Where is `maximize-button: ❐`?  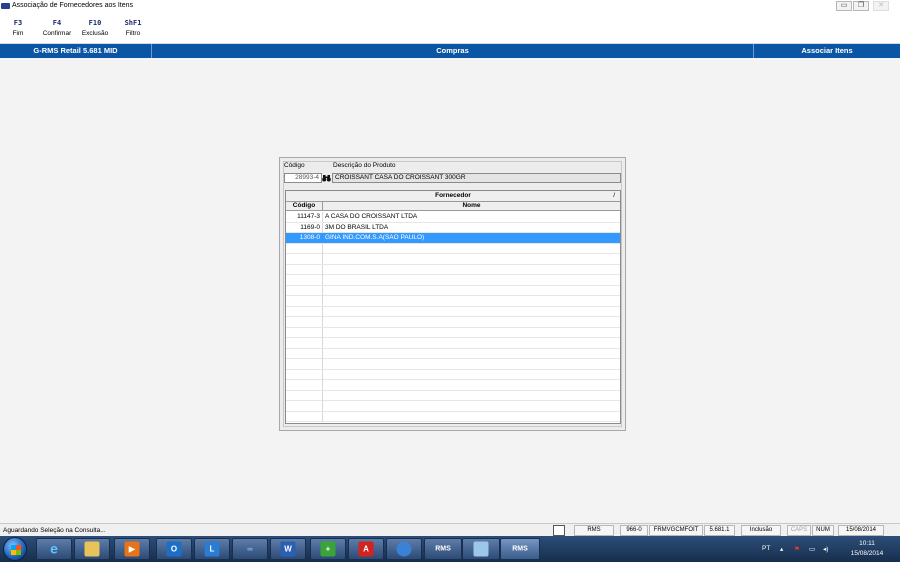
maximize-button: ❐ is located at coordinates (861, 6).